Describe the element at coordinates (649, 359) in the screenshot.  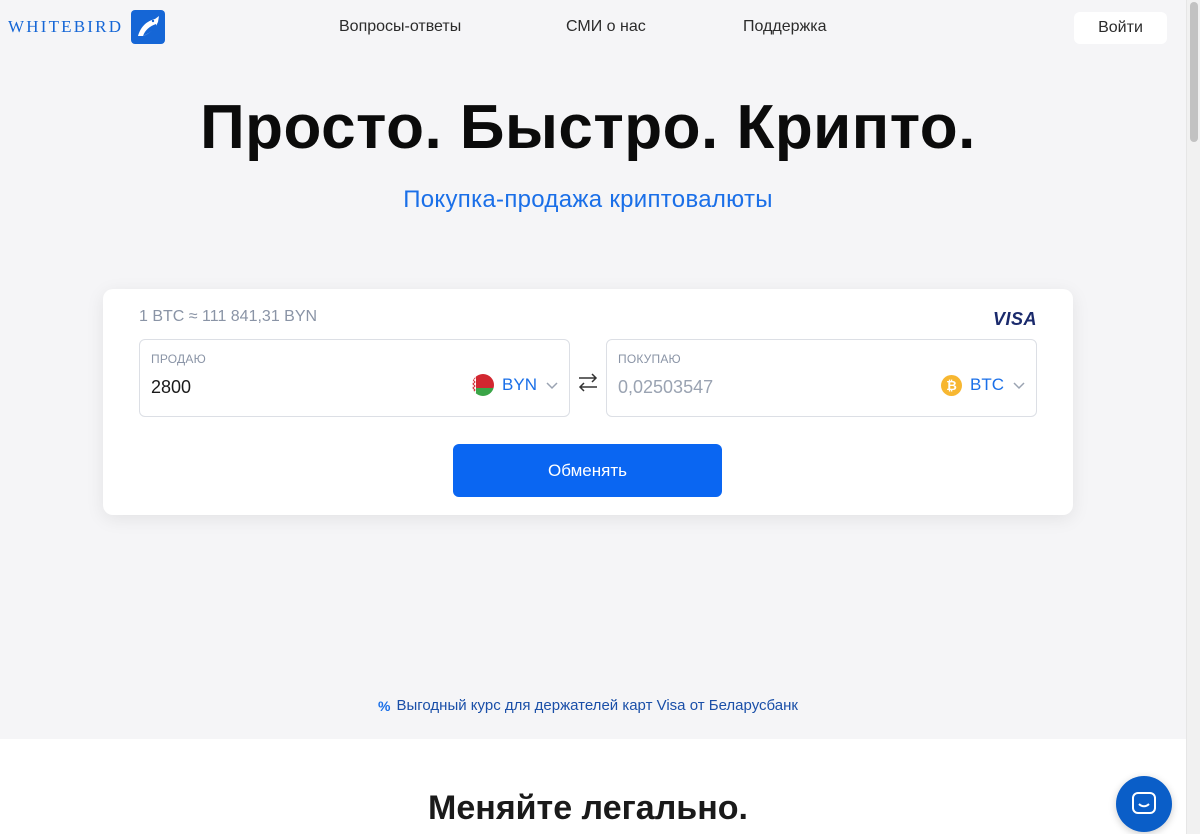
I see `buy-label: ПОКУПАЮ` at that location.